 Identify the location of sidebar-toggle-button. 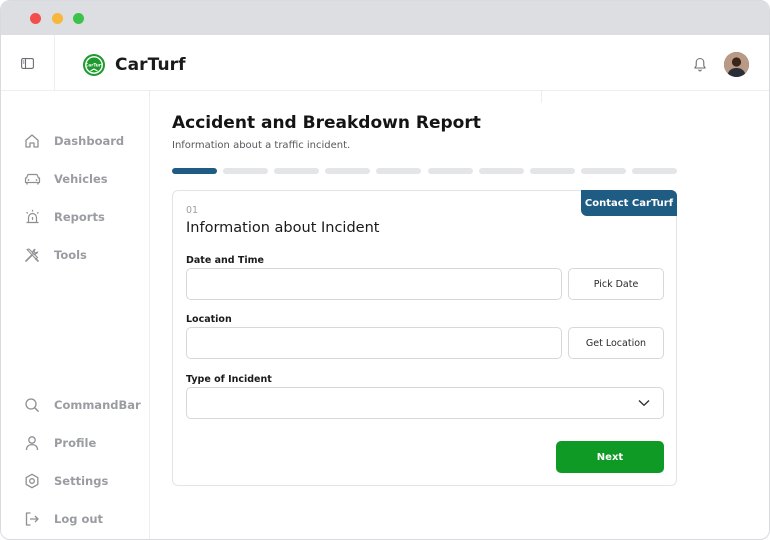
(28, 63).